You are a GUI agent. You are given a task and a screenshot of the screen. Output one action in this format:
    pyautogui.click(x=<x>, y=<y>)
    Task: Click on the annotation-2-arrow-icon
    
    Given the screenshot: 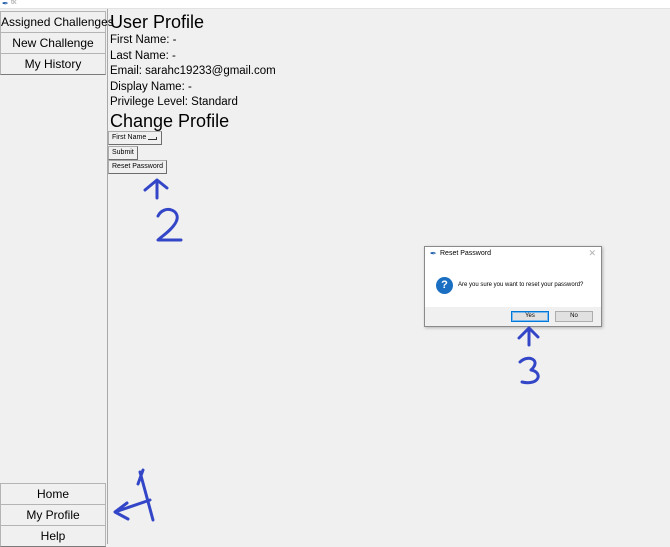 What is the action you would take?
    pyautogui.click(x=156, y=189)
    